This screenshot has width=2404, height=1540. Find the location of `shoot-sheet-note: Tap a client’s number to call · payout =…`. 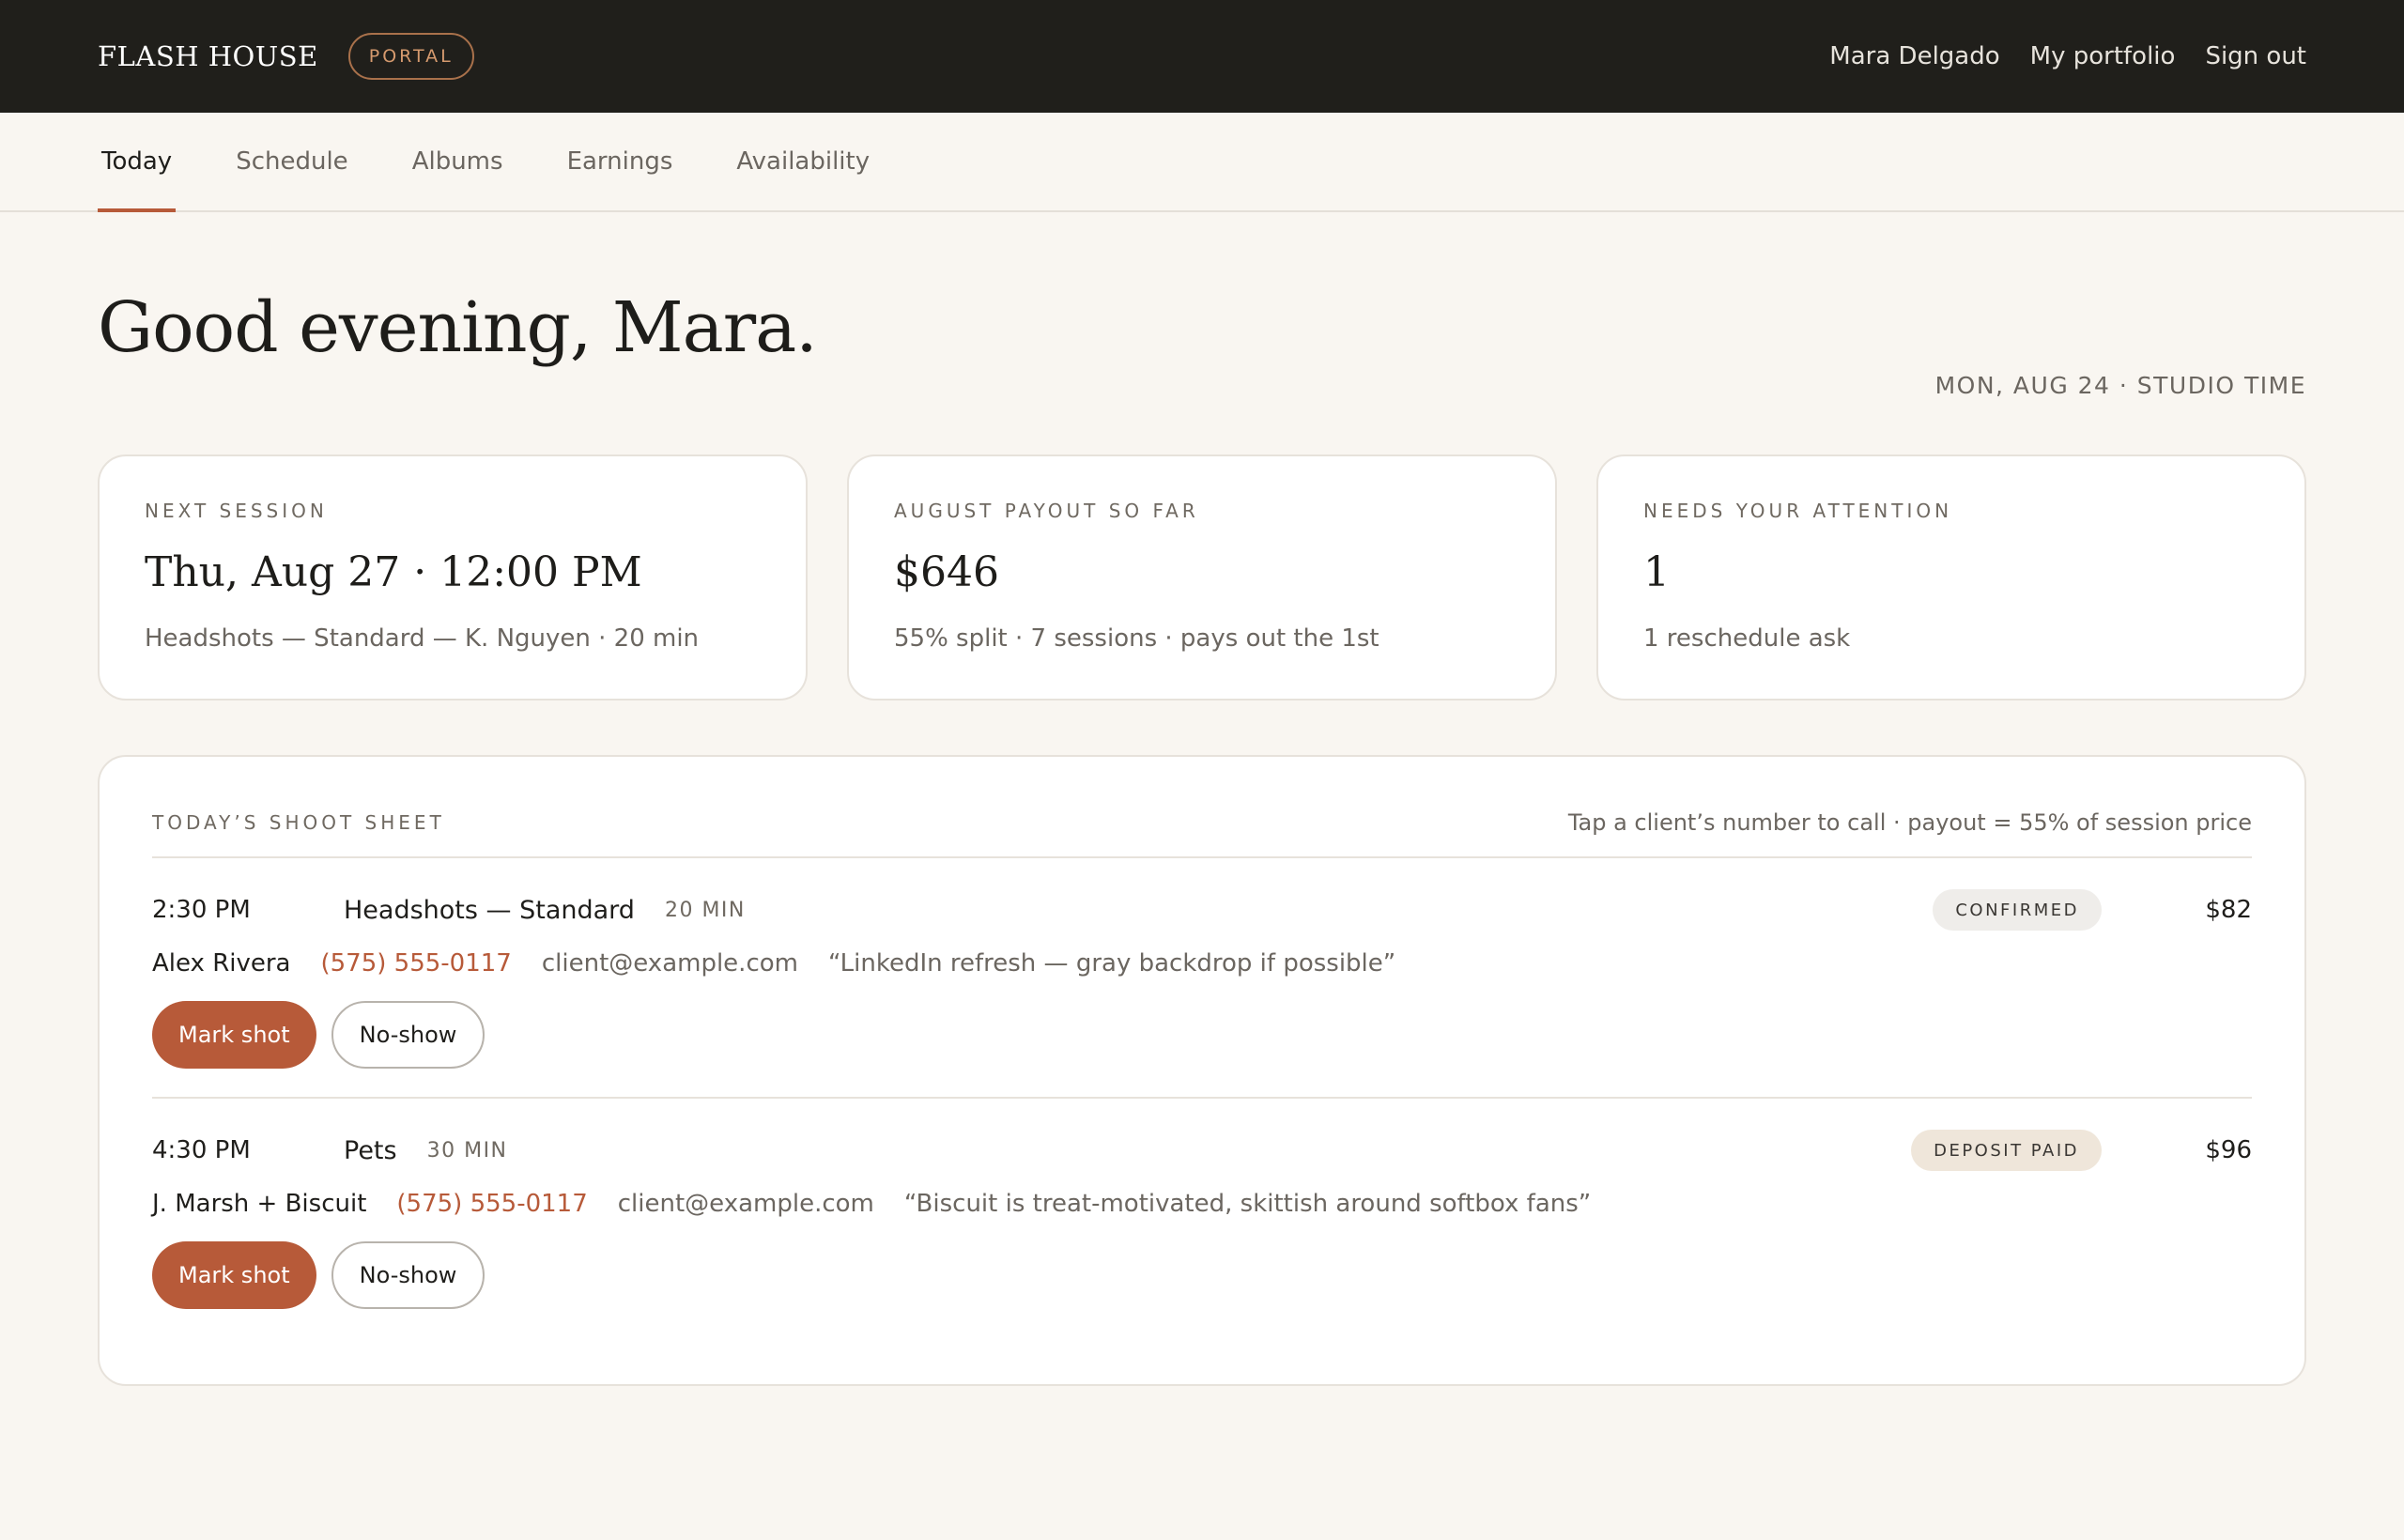

shoot-sheet-note: Tap a client’s number to call · payout =… is located at coordinates (1909, 822).